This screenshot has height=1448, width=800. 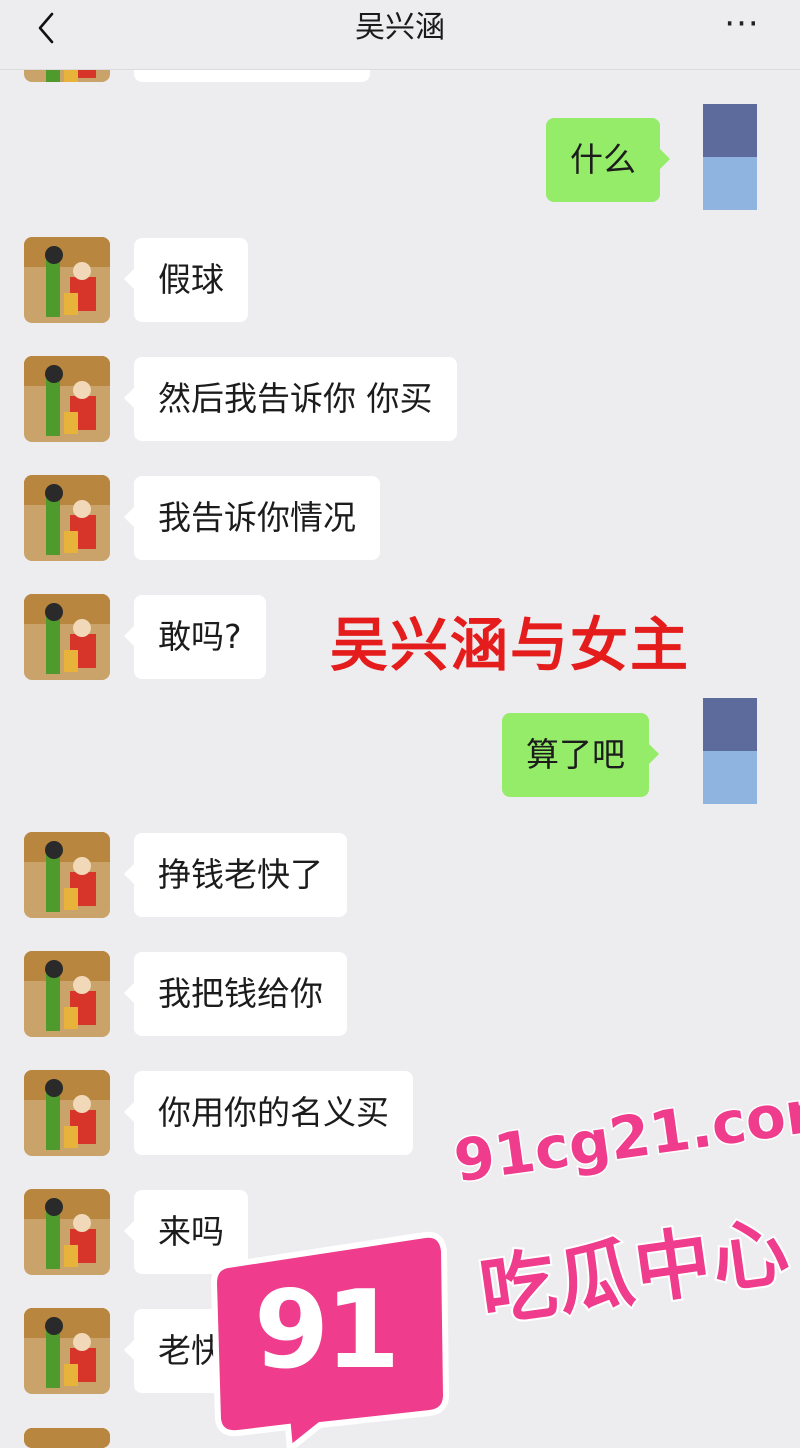 I want to click on received-message-bubble: 我把钱给你, so click(x=235, y=994).